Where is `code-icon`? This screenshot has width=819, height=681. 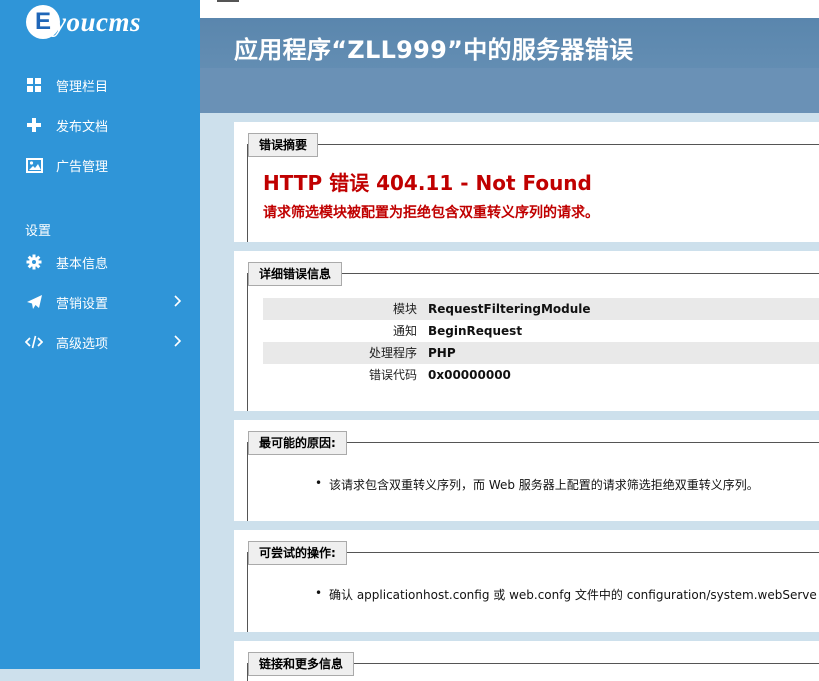 code-icon is located at coordinates (34, 342).